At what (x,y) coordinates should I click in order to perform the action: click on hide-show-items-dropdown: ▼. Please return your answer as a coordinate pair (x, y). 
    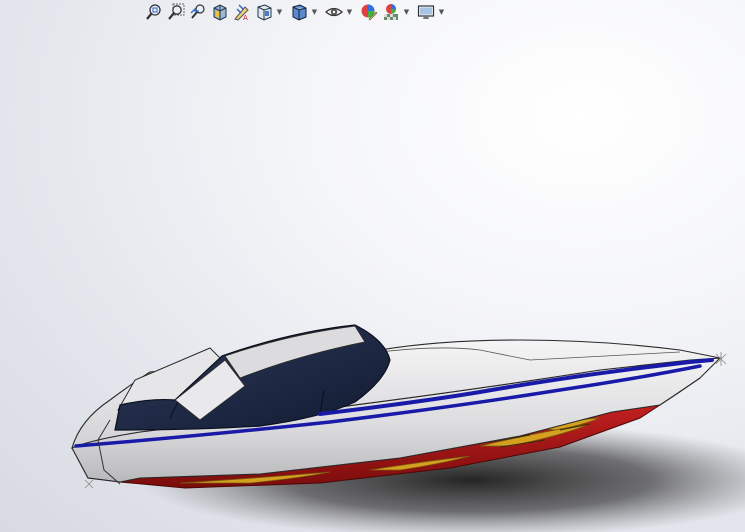
    Looking at the image, I should click on (349, 12).